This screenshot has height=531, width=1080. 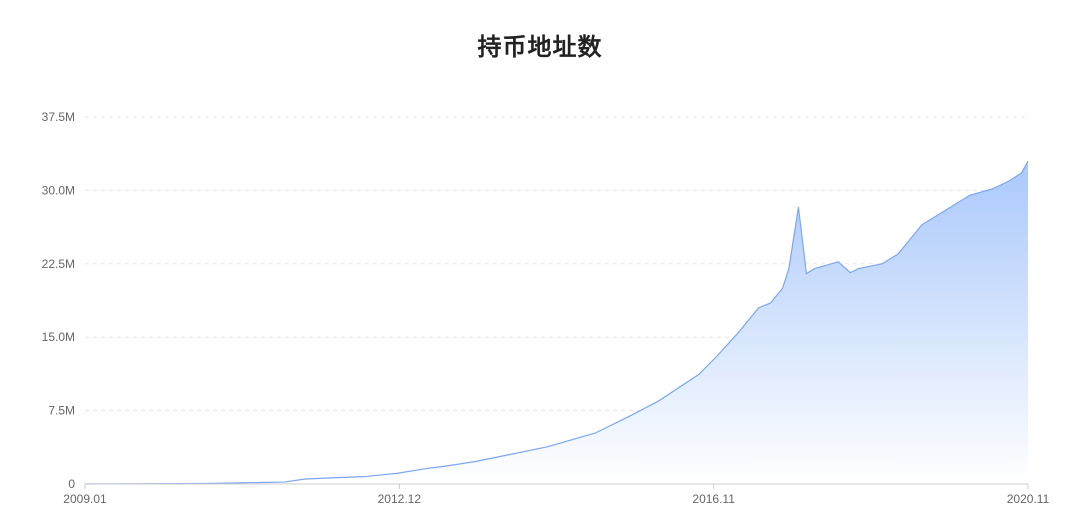 I want to click on x-tick-label: 2009.01, so click(x=85, y=499).